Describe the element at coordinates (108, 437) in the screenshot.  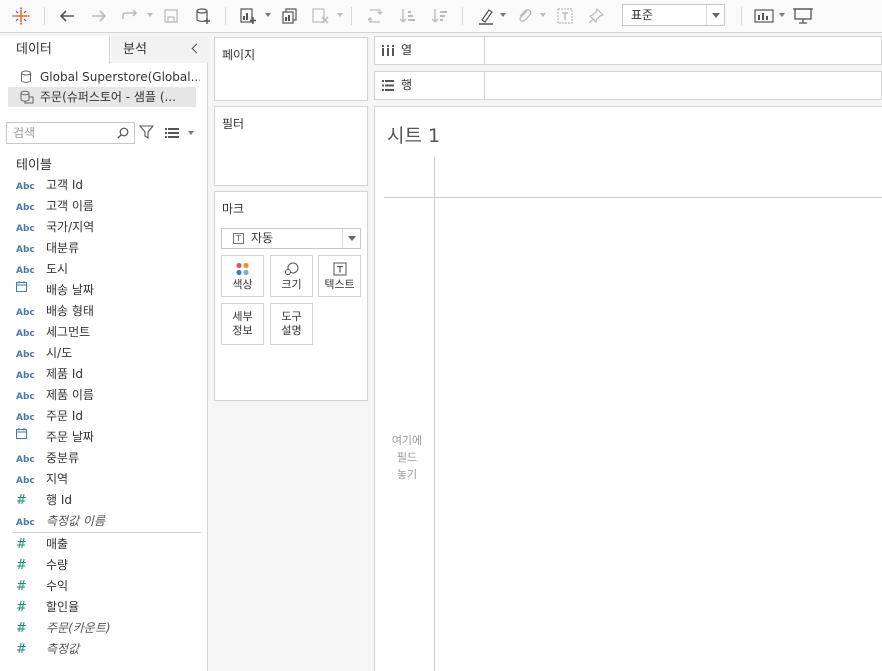
I see `field-item: 주문 날짜` at that location.